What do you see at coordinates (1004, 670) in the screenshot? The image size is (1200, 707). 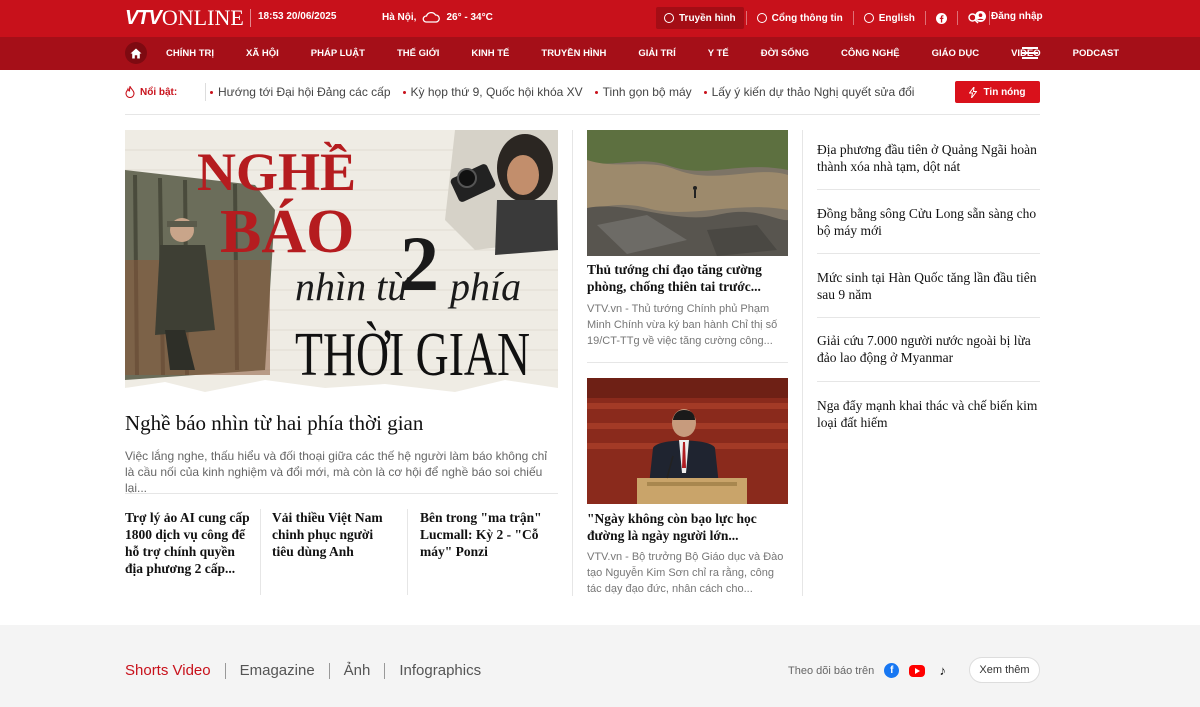 I see `see-more-button: Xem thêm` at bounding box center [1004, 670].